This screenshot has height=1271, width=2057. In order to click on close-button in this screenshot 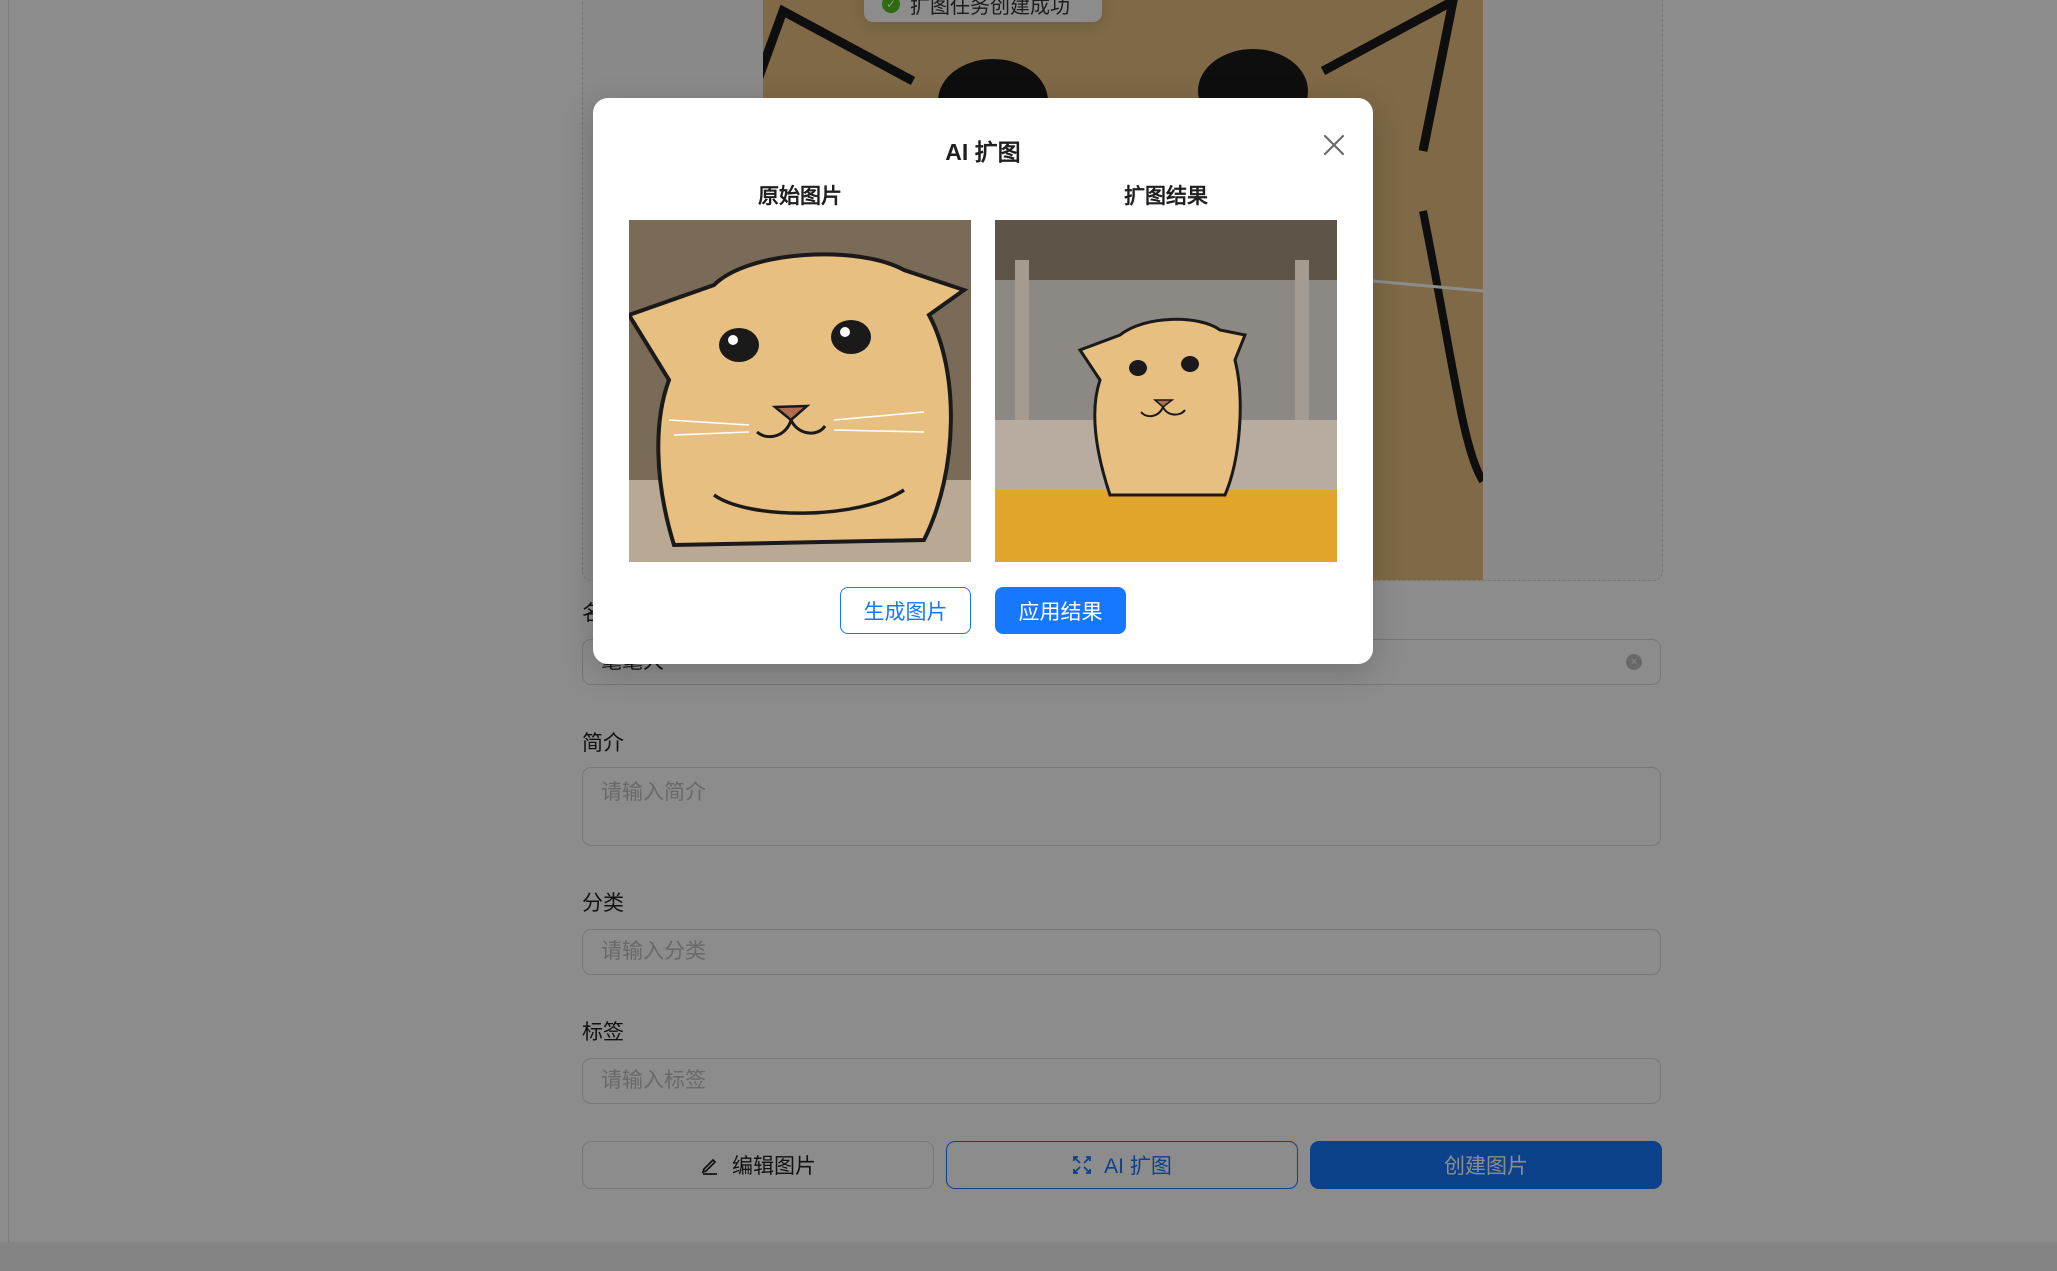, I will do `click(1334, 145)`.